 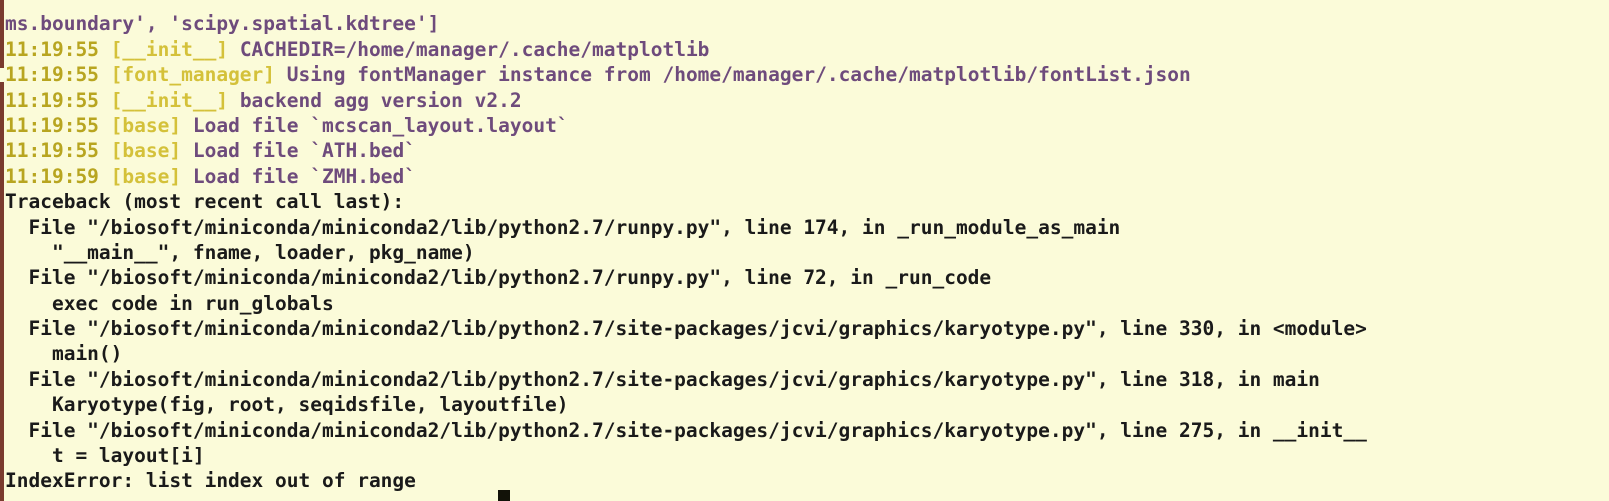 I want to click on traceback-line: Traceback (most recent call last):, so click(x=807, y=201).